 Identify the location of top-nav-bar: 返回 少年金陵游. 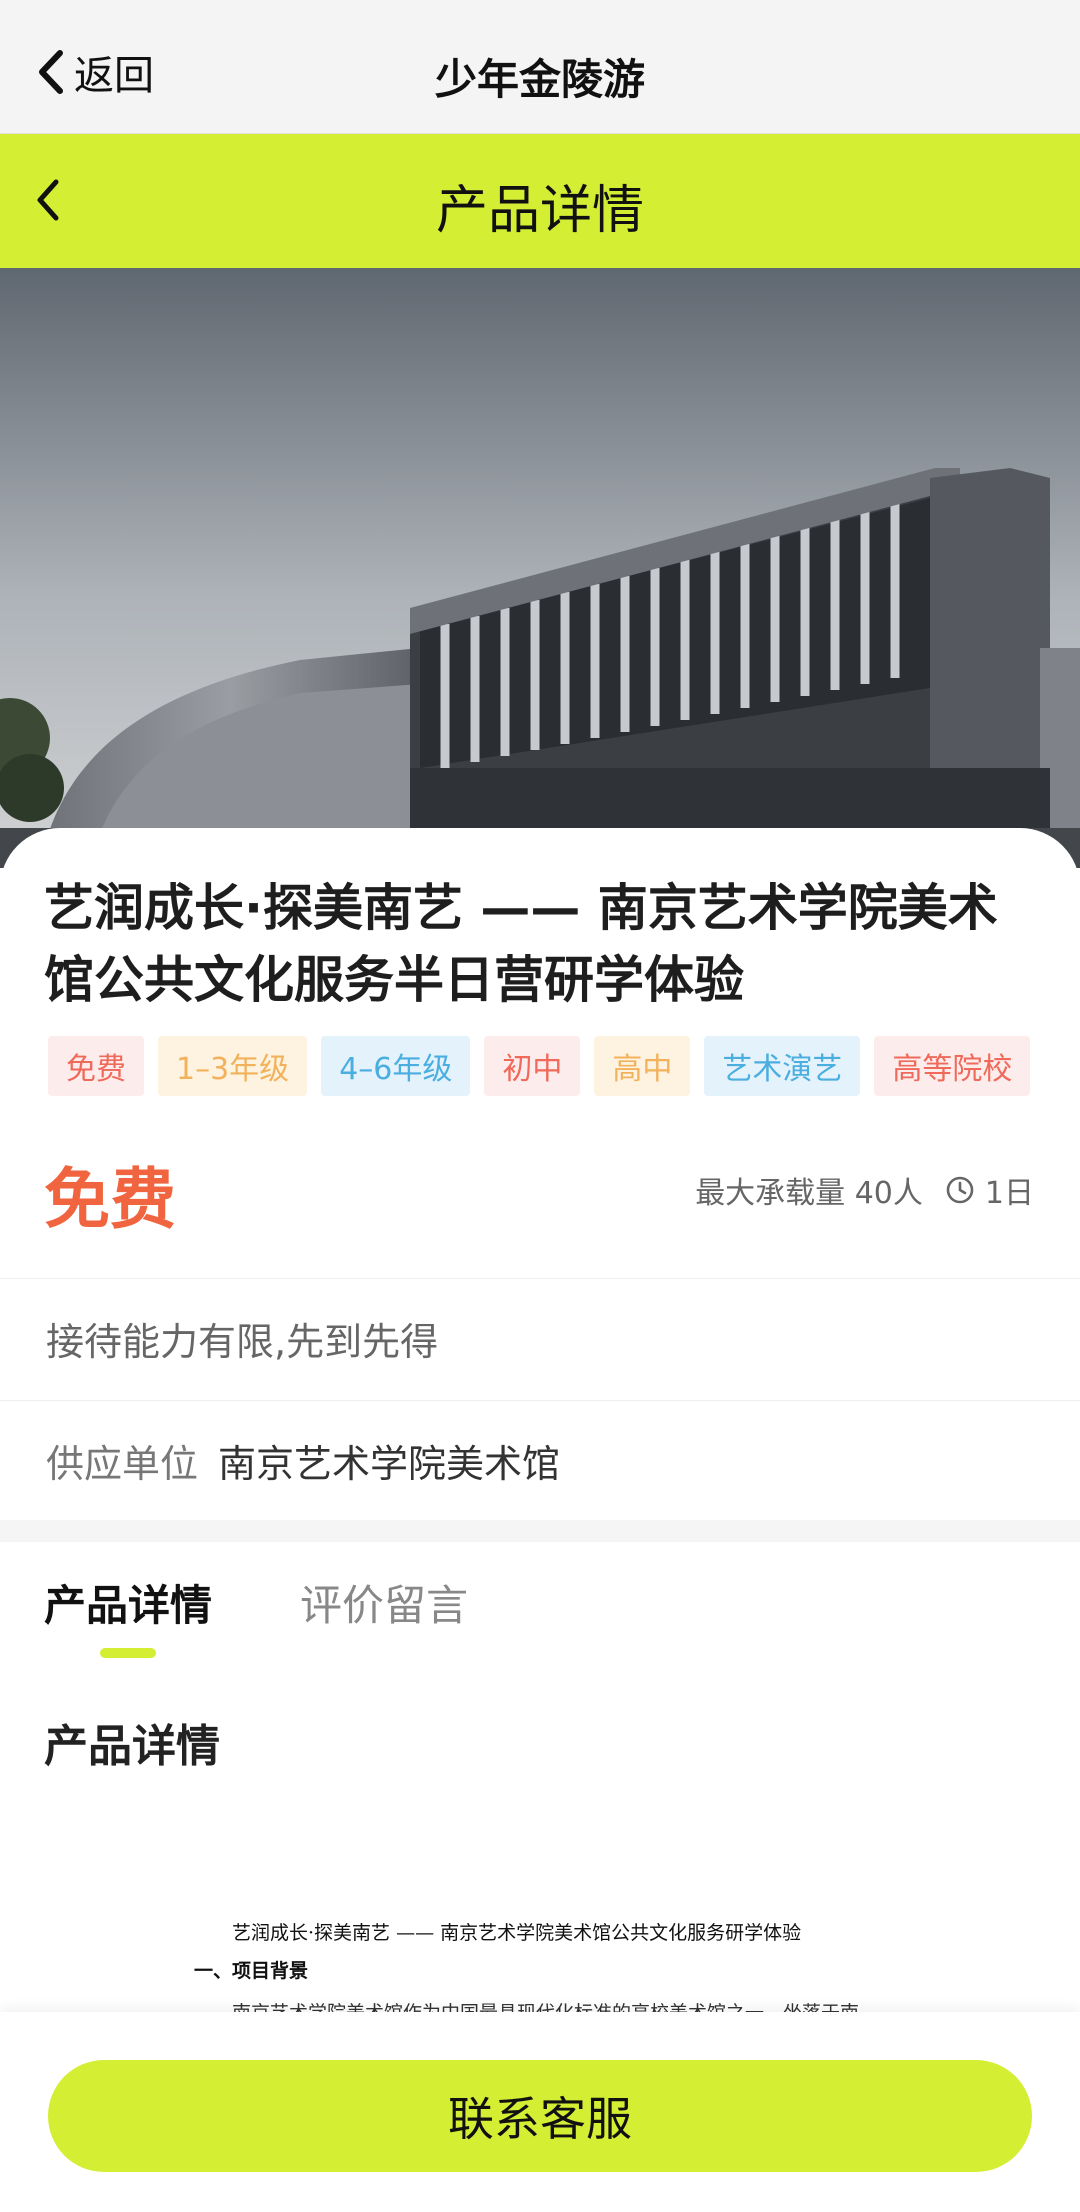
(540, 67).